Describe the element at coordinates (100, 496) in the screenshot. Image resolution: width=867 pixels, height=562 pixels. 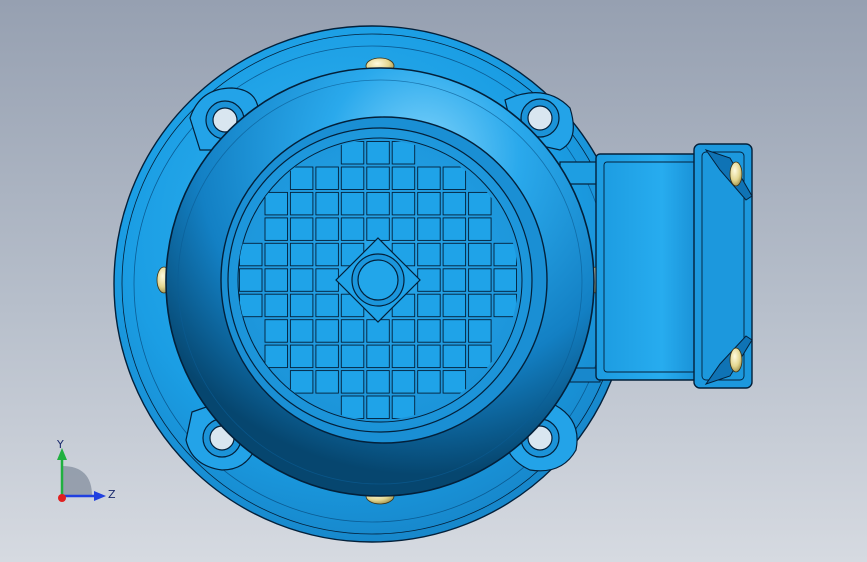
I see `z-axis-arrow` at that location.